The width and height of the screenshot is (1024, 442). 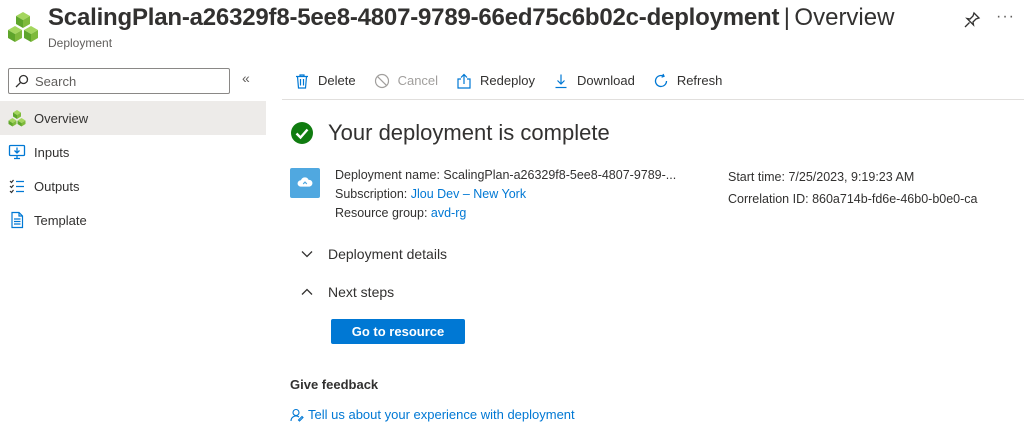 I want to click on subscription-row: Subscription: Jlou Dev – New York, so click(x=505, y=194).